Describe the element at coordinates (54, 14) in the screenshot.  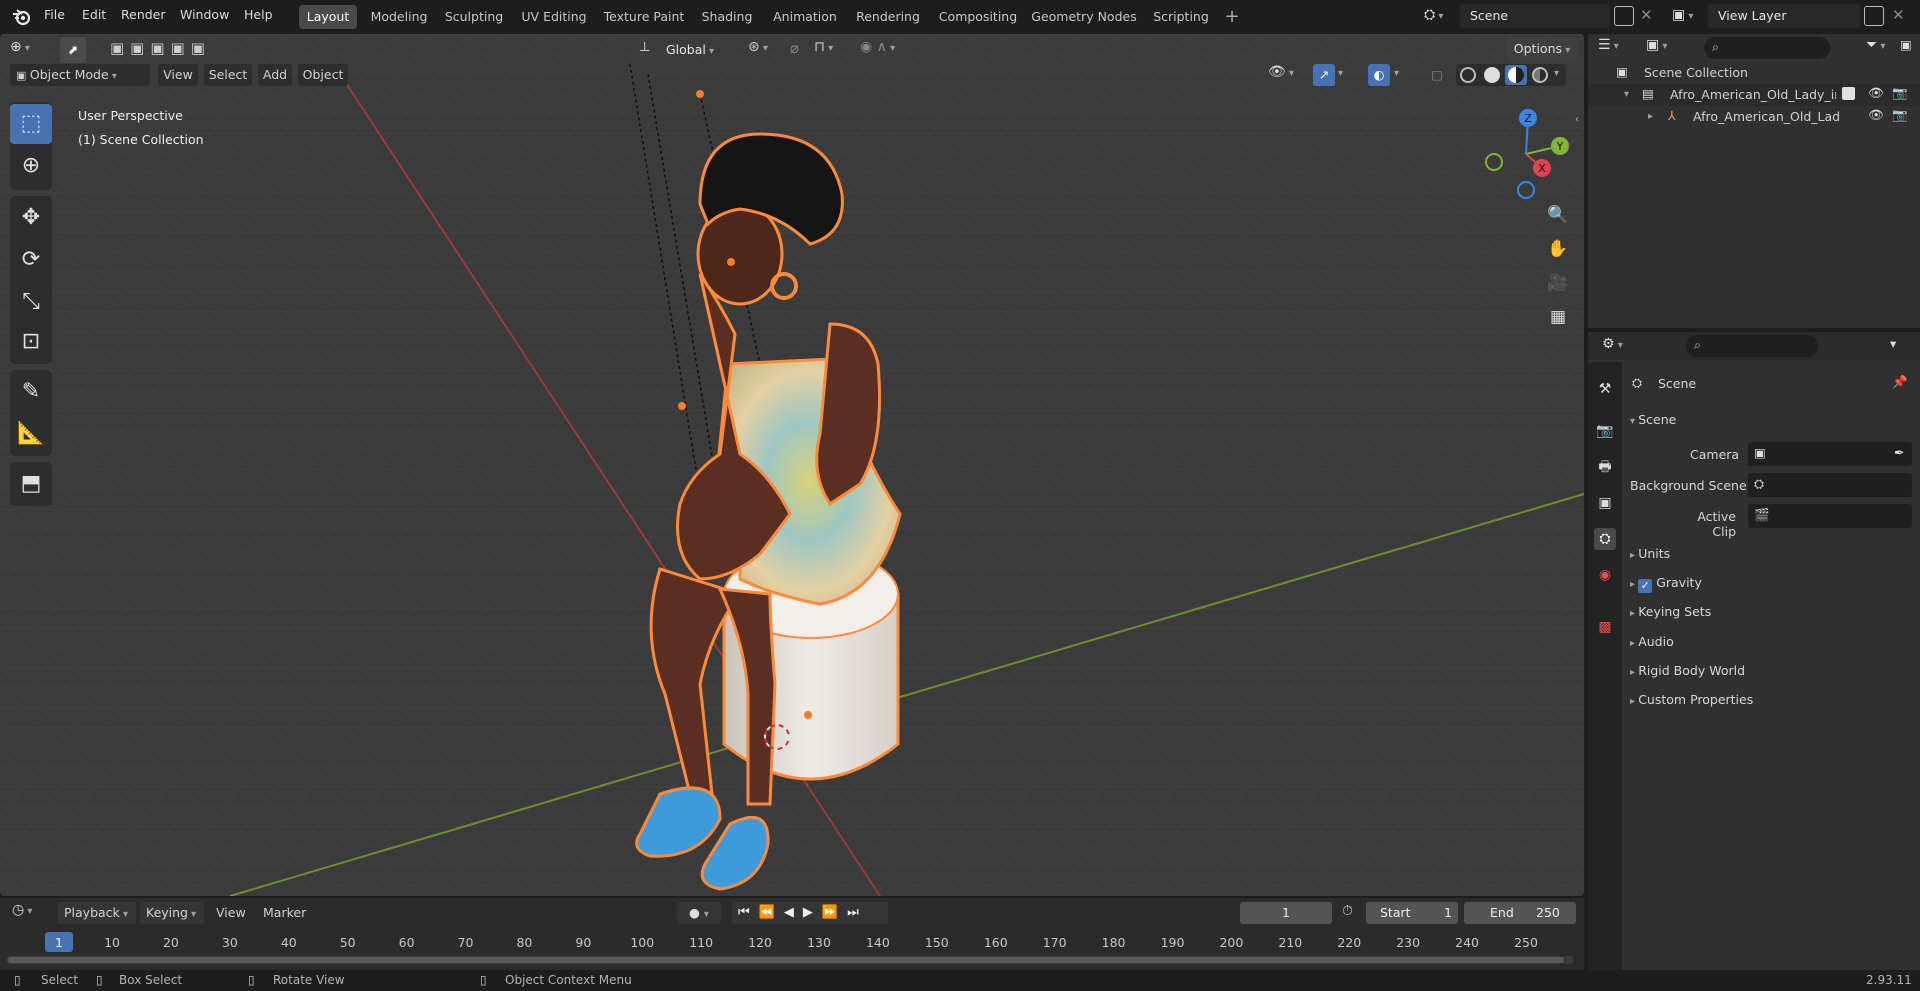
I see `menu-file: File` at that location.